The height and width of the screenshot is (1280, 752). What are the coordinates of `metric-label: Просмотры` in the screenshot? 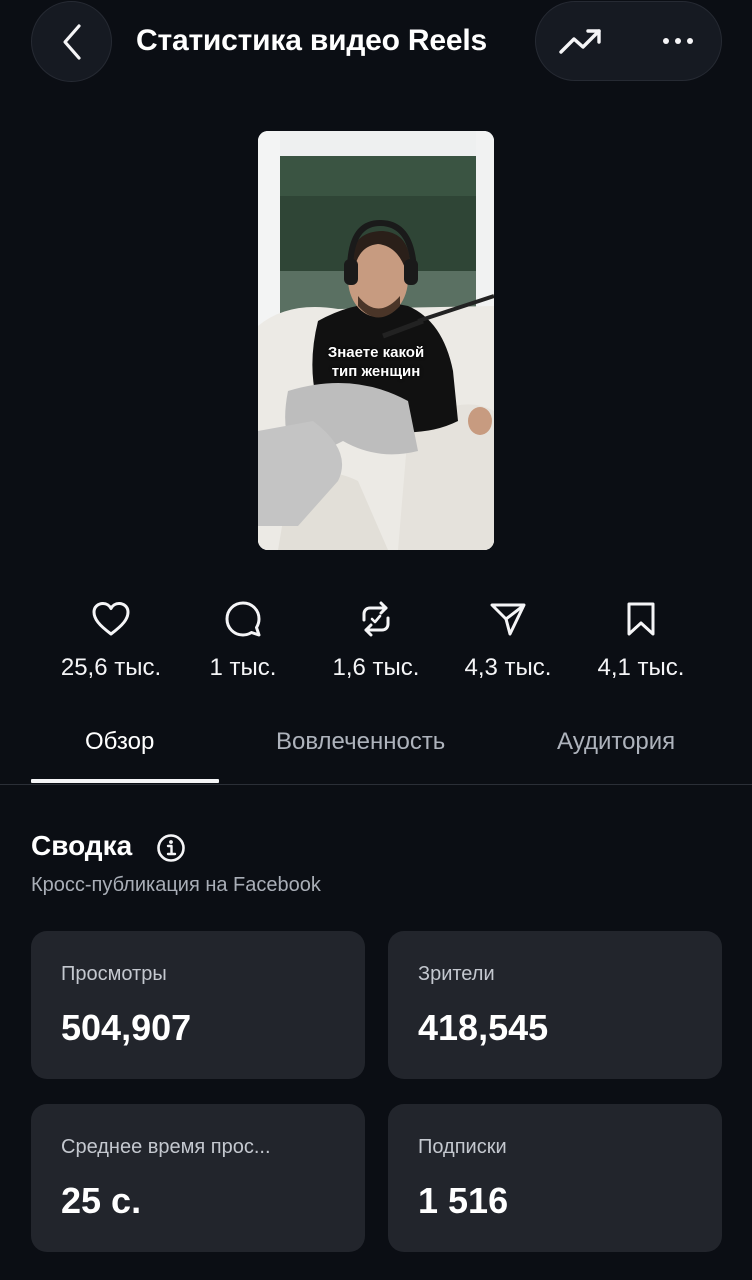 It's located at (114, 974).